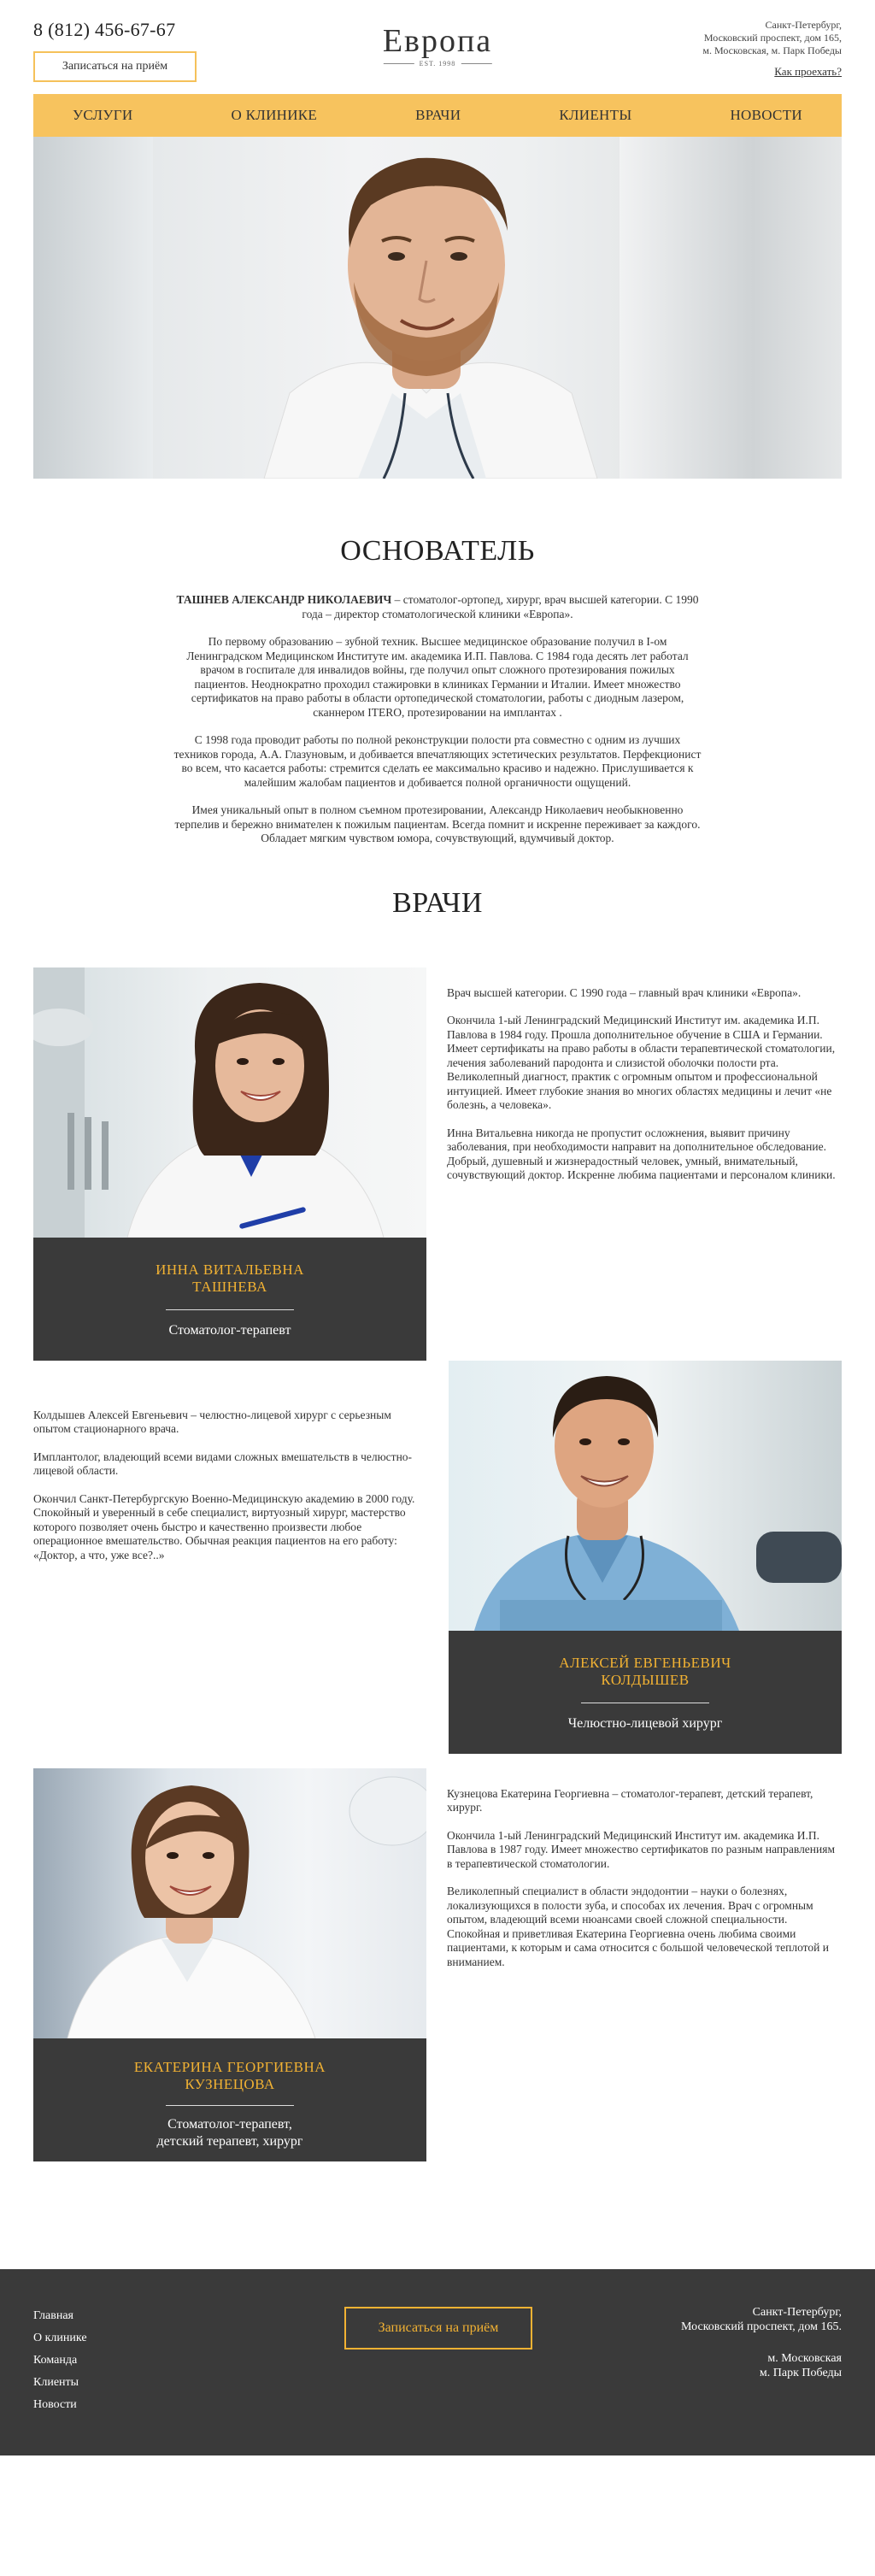 This screenshot has width=875, height=2576. What do you see at coordinates (60, 2338) in the screenshot?
I see `footer-link-about: О клинике` at bounding box center [60, 2338].